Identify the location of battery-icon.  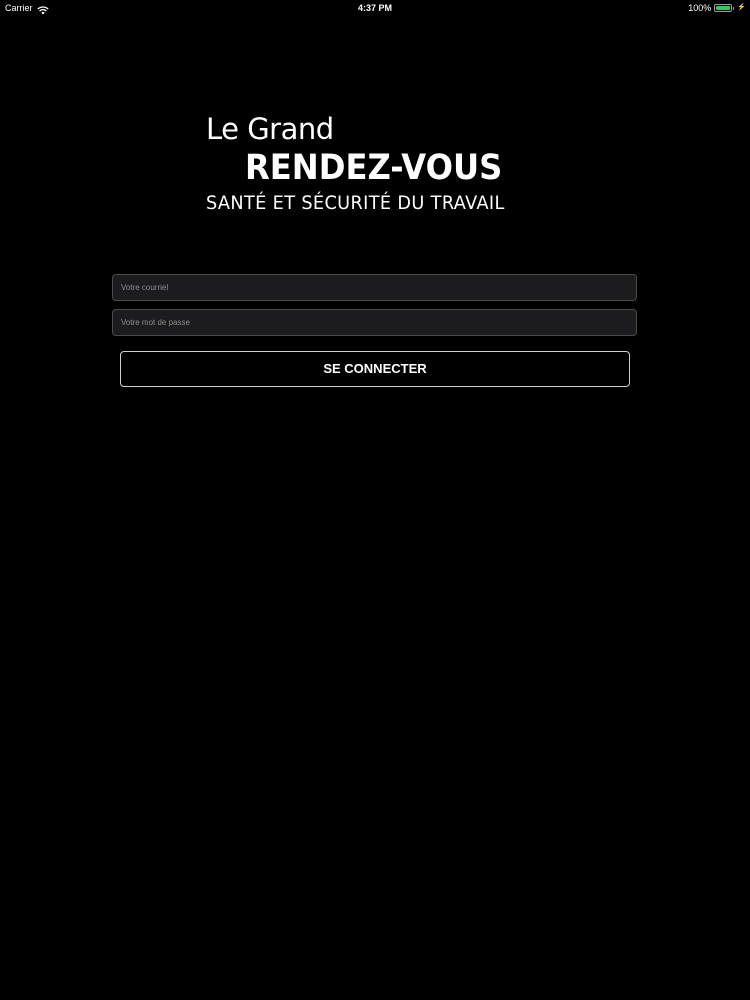
(723, 8).